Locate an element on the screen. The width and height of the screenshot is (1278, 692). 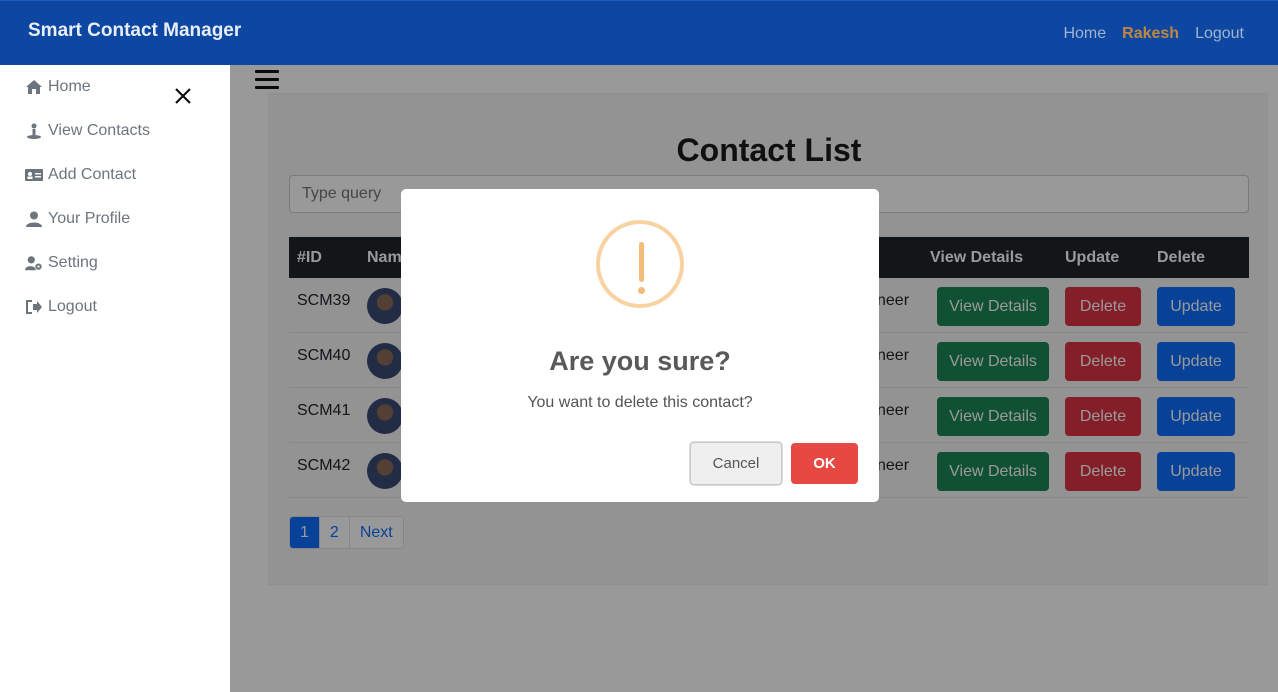
home-icon is located at coordinates (34, 87).